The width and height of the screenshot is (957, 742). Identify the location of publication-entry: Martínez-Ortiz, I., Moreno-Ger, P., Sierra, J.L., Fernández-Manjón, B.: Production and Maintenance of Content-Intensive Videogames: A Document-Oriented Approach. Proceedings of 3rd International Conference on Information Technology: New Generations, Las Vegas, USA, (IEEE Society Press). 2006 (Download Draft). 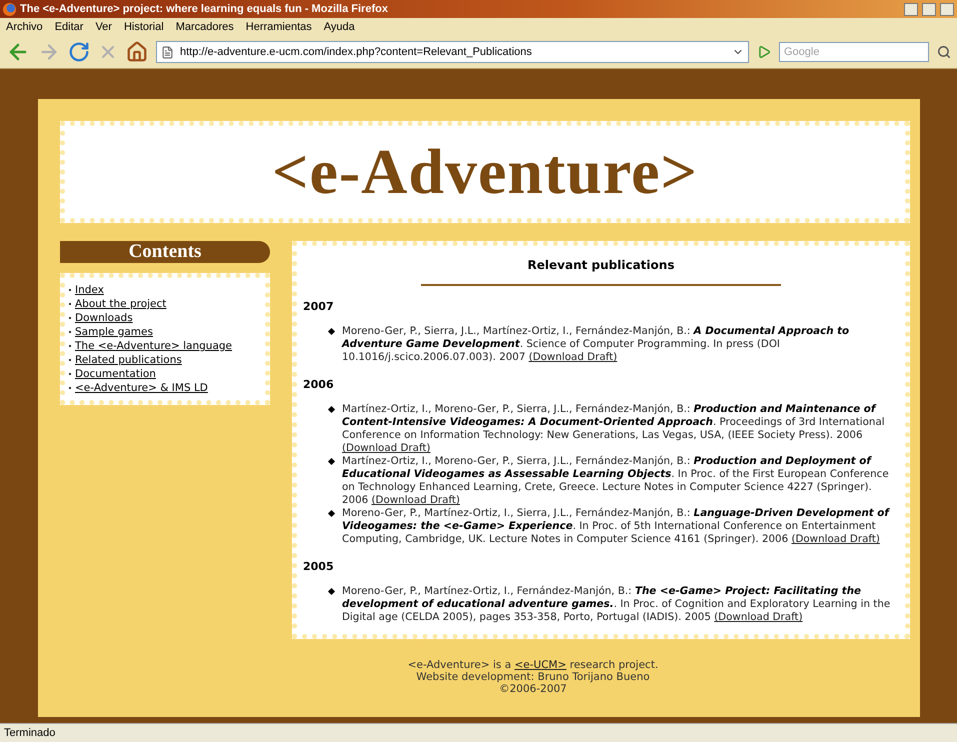
(614, 429).